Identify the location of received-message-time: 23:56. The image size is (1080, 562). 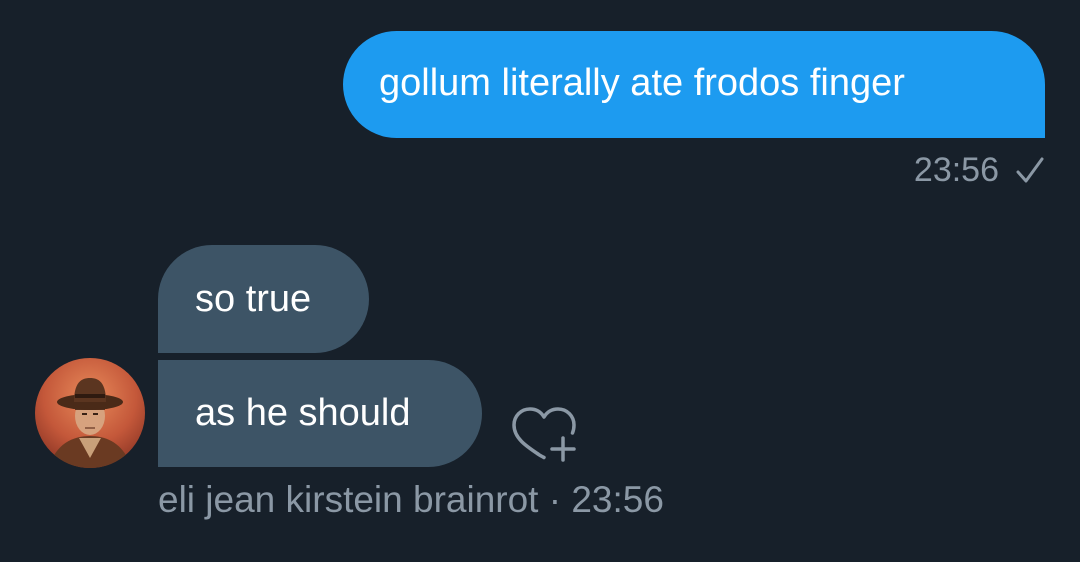
(617, 499).